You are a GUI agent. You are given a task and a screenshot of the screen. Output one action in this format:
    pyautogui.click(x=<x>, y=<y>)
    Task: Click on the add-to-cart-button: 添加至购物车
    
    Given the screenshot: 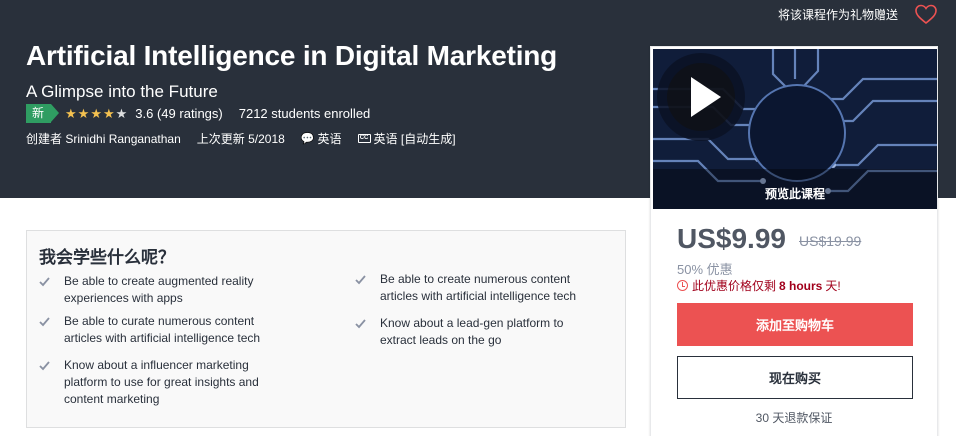 What is the action you would take?
    pyautogui.click(x=795, y=324)
    